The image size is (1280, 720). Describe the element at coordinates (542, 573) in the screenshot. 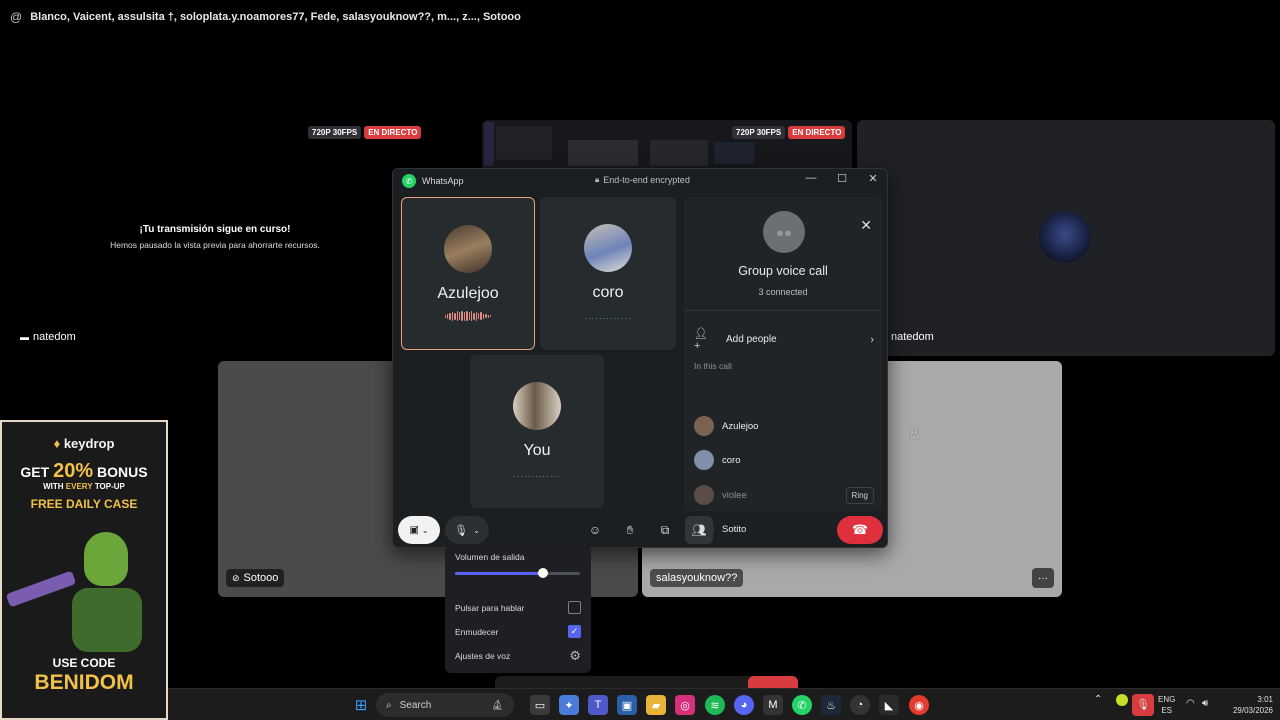

I see `slider-knob` at that location.